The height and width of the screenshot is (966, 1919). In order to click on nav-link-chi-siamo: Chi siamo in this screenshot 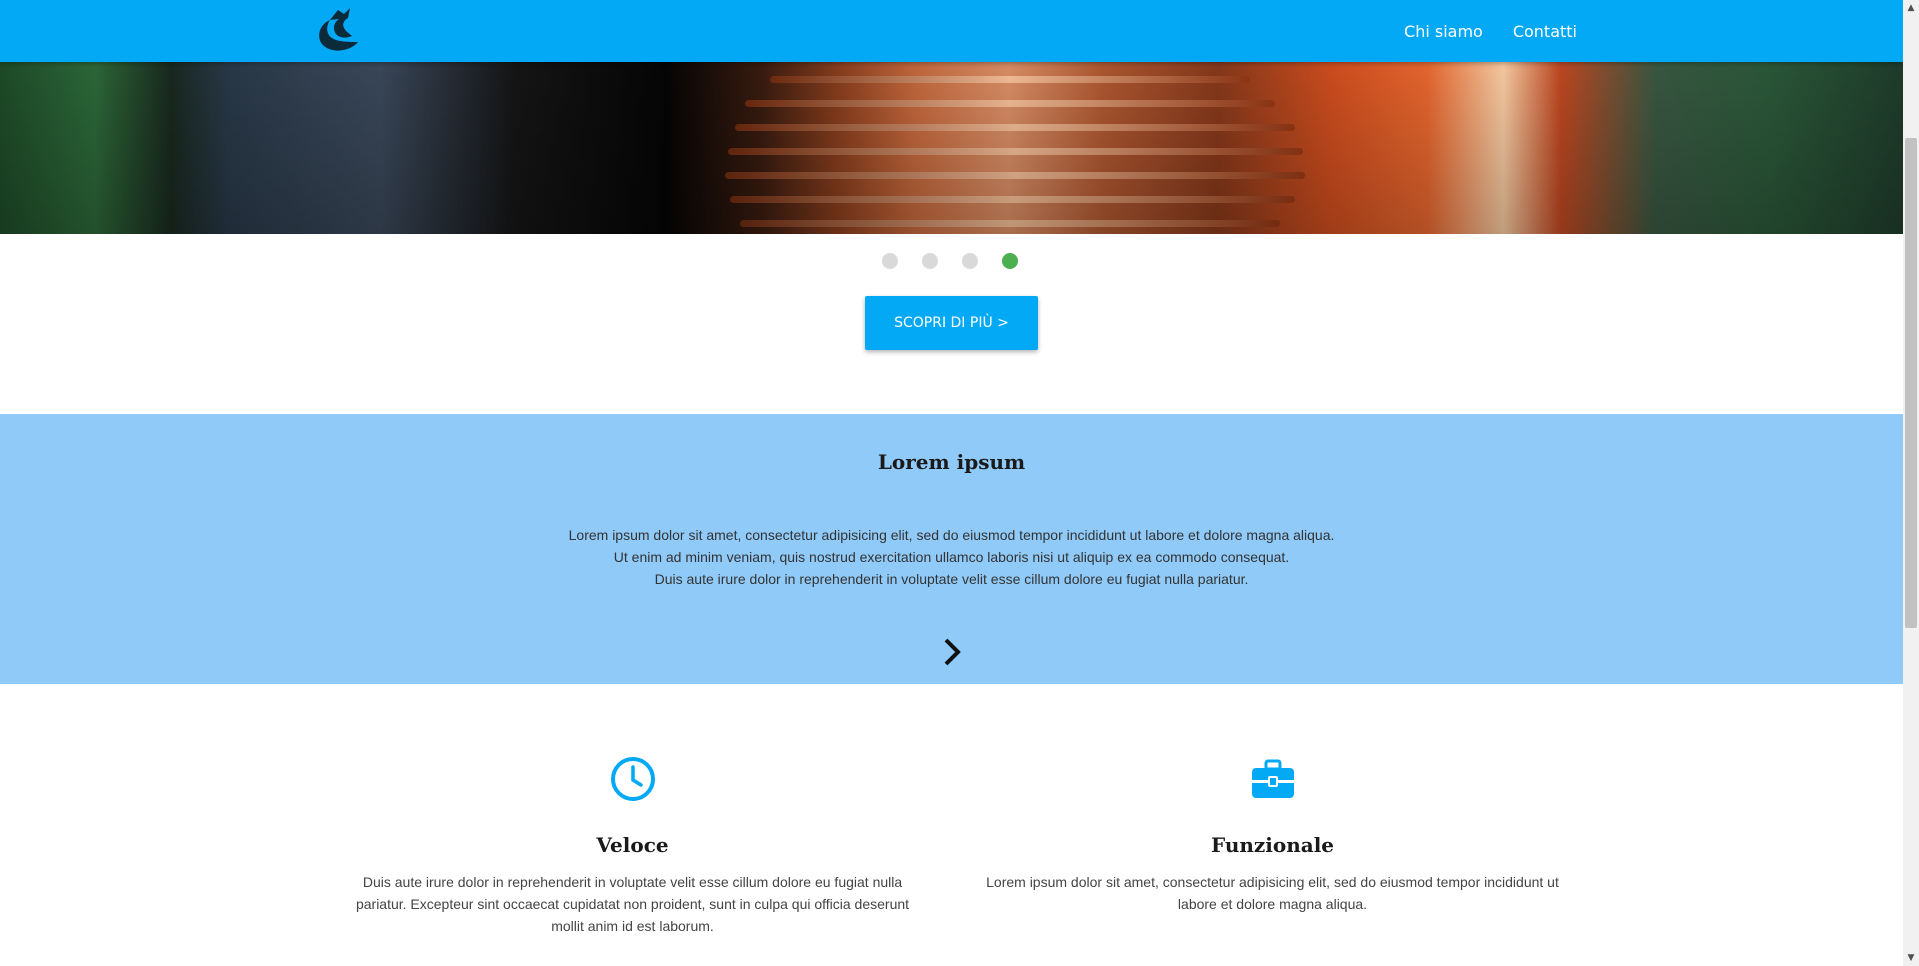, I will do `click(1443, 31)`.